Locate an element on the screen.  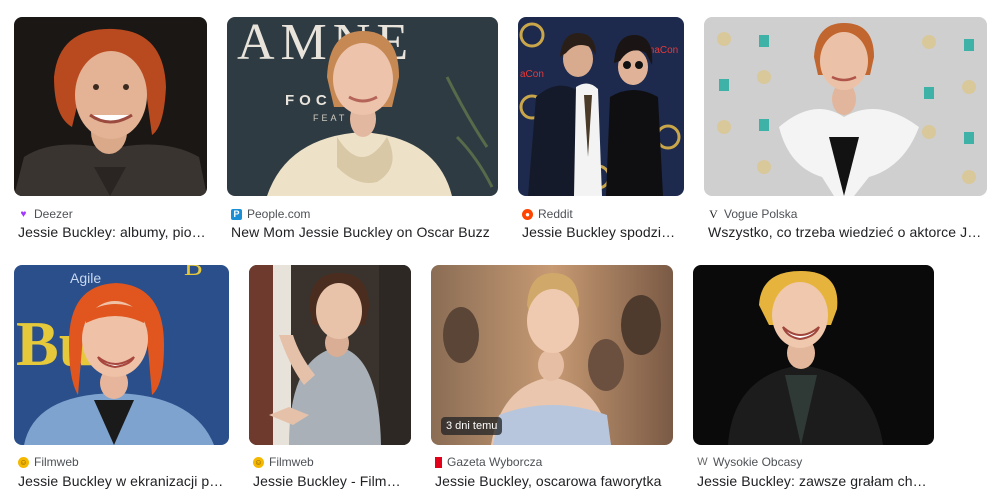
result-source: ● Reddit is located at coordinates (547, 214).